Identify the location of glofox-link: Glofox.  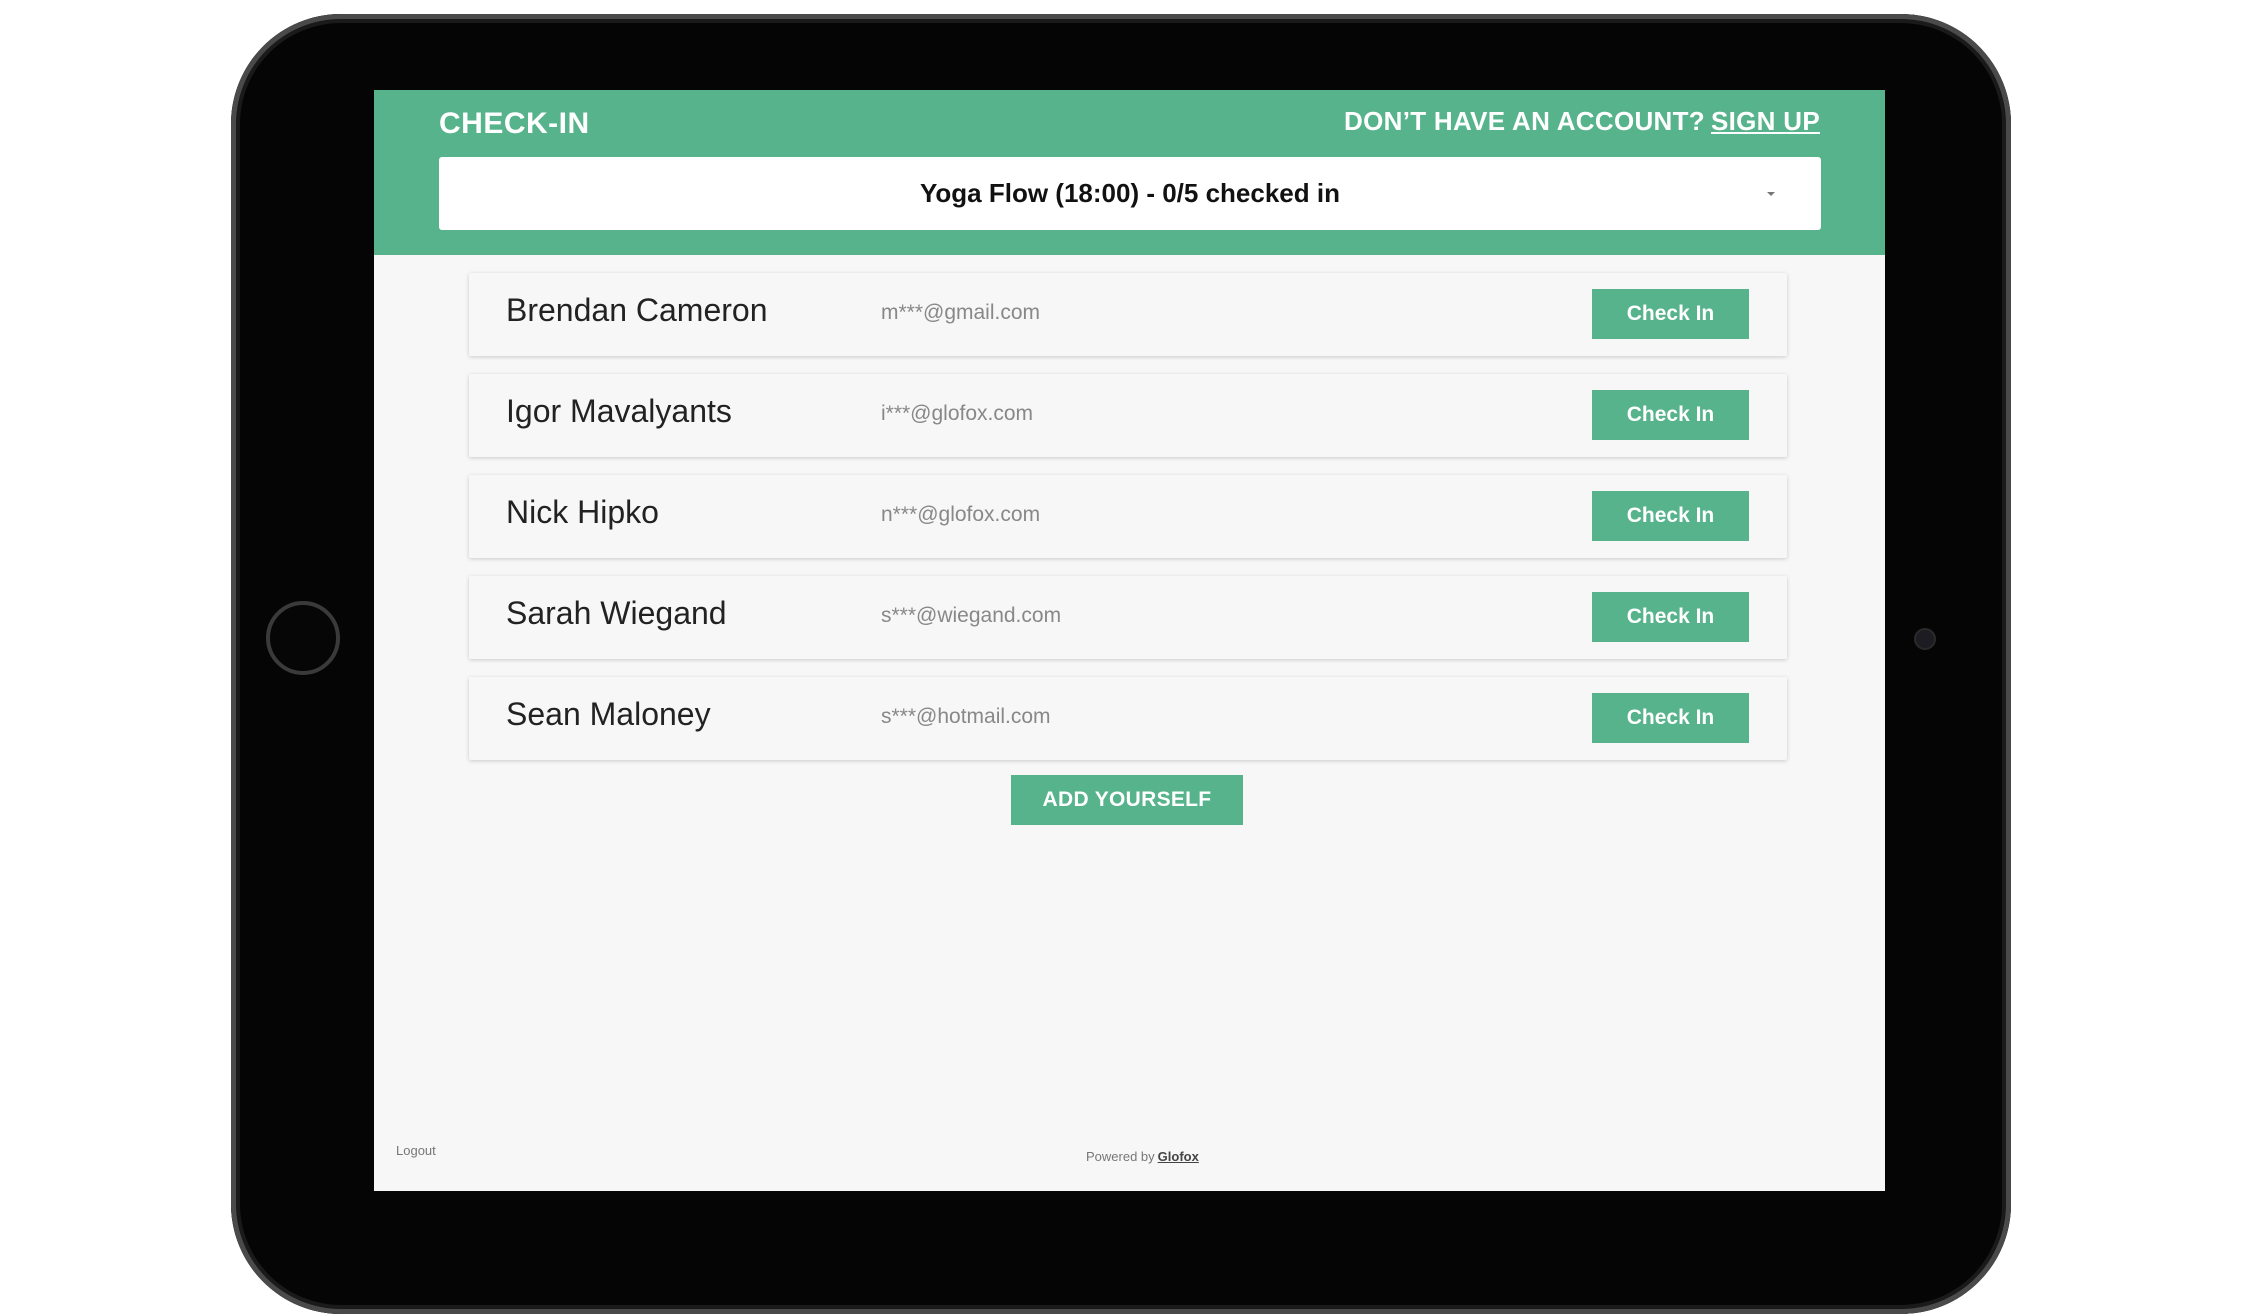
(1178, 1156).